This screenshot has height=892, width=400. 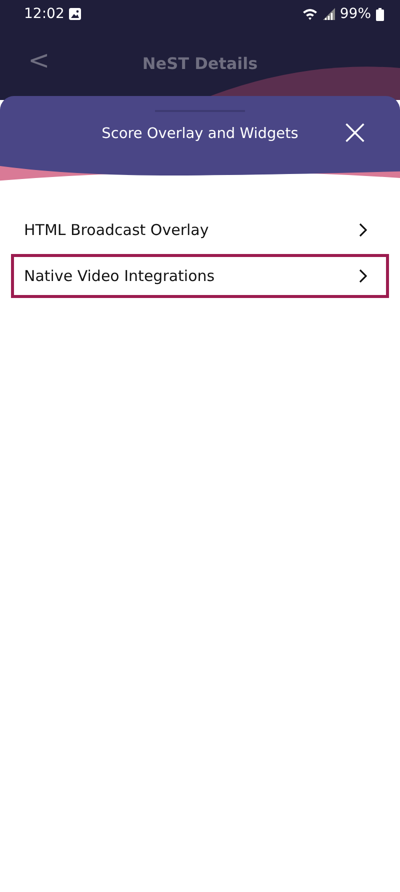 I want to click on battery-icon, so click(x=380, y=14).